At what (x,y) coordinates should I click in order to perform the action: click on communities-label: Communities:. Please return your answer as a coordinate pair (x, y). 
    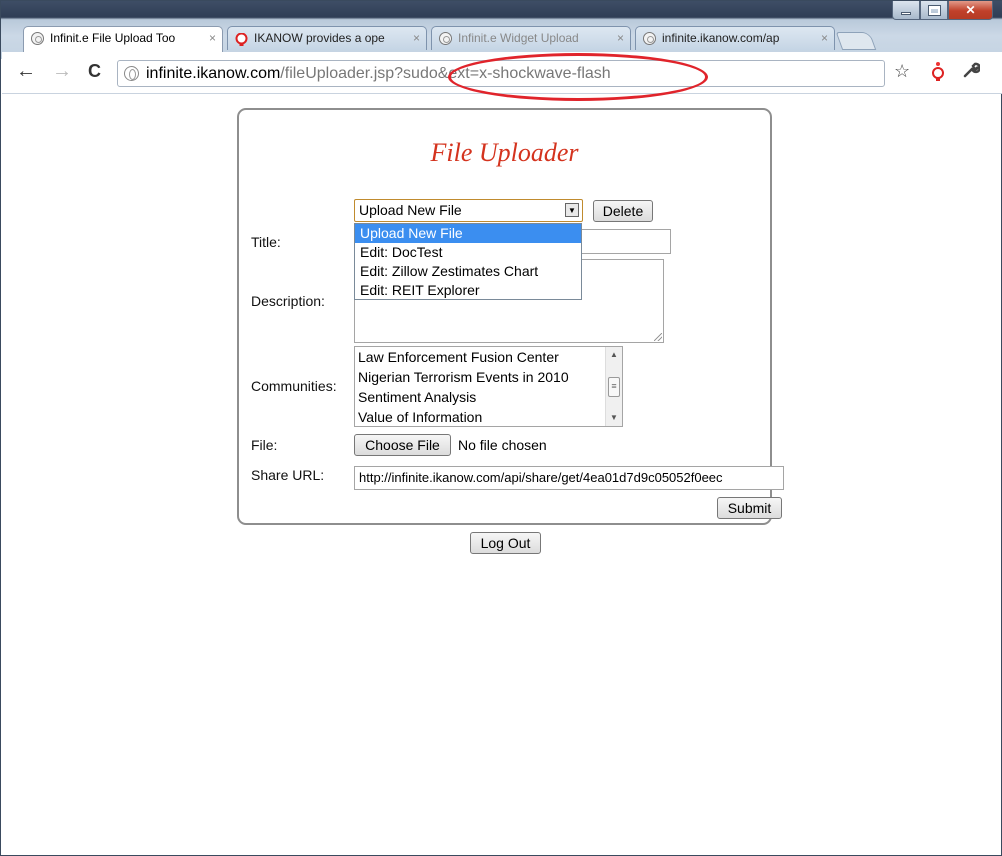
    Looking at the image, I should click on (294, 386).